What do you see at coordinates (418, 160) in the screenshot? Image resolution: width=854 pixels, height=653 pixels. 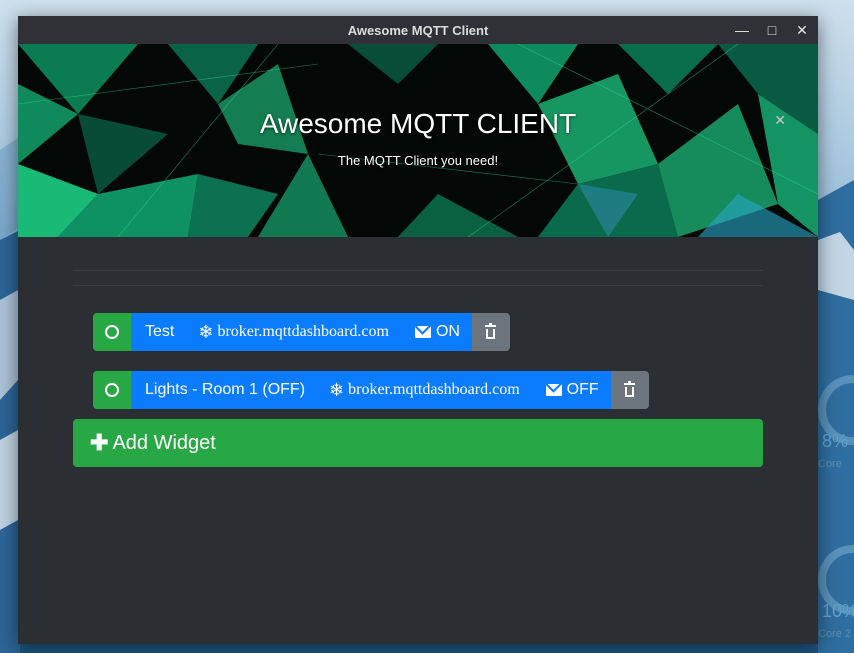 I see `hero-subtitle: The MQTT Client you need!` at bounding box center [418, 160].